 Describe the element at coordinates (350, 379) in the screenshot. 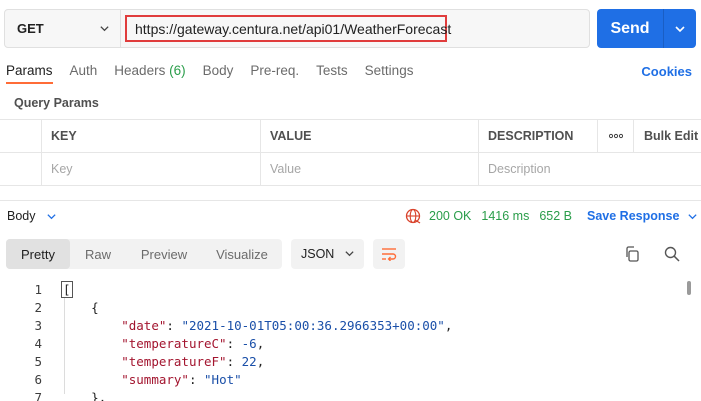

I see `code-line: 6 "summary": "Hot"` at that location.